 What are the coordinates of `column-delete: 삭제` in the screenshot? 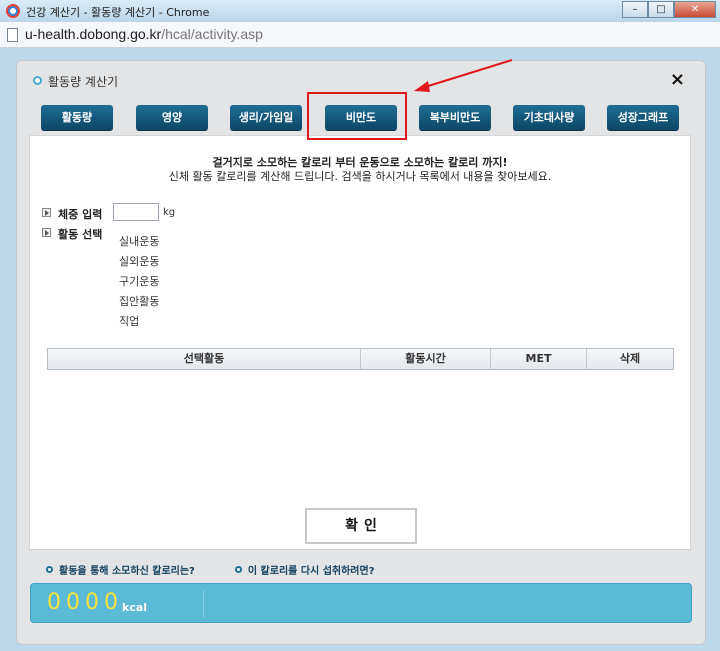 It's located at (630, 358).